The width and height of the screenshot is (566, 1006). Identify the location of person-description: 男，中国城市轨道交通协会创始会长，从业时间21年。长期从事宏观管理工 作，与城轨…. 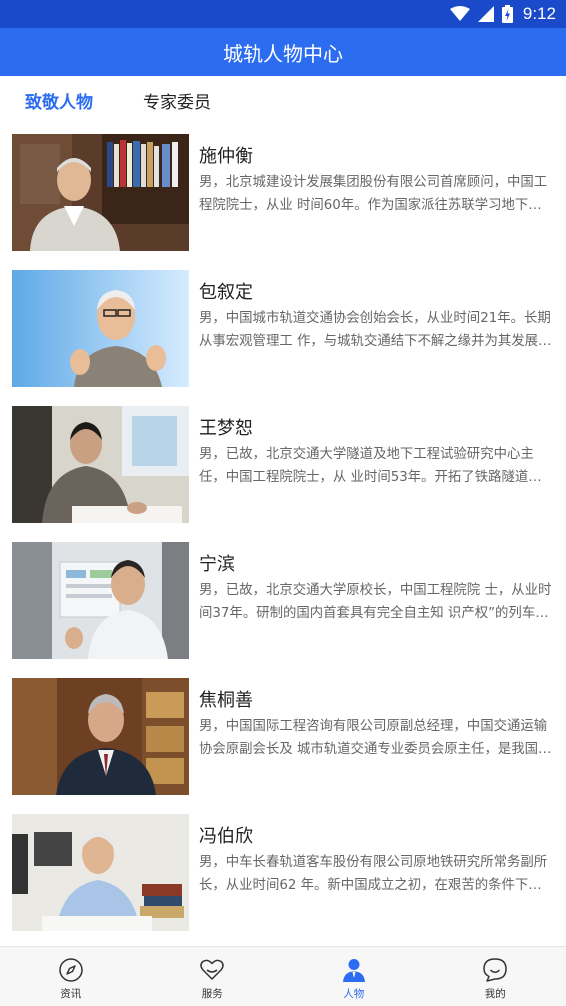
(375, 330).